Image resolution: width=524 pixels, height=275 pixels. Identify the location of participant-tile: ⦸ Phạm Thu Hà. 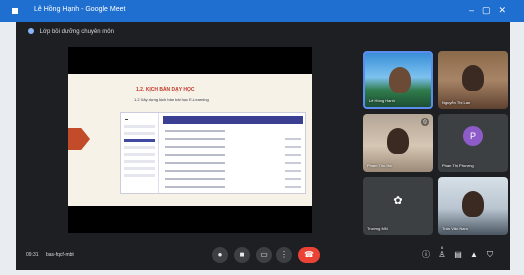
(398, 143).